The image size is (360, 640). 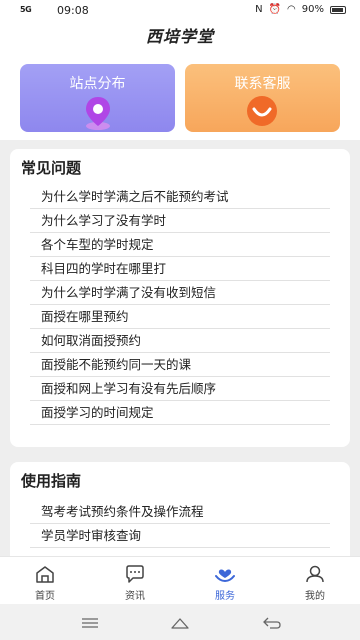 I want to click on alarm-icon: ⏰, so click(x=275, y=9).